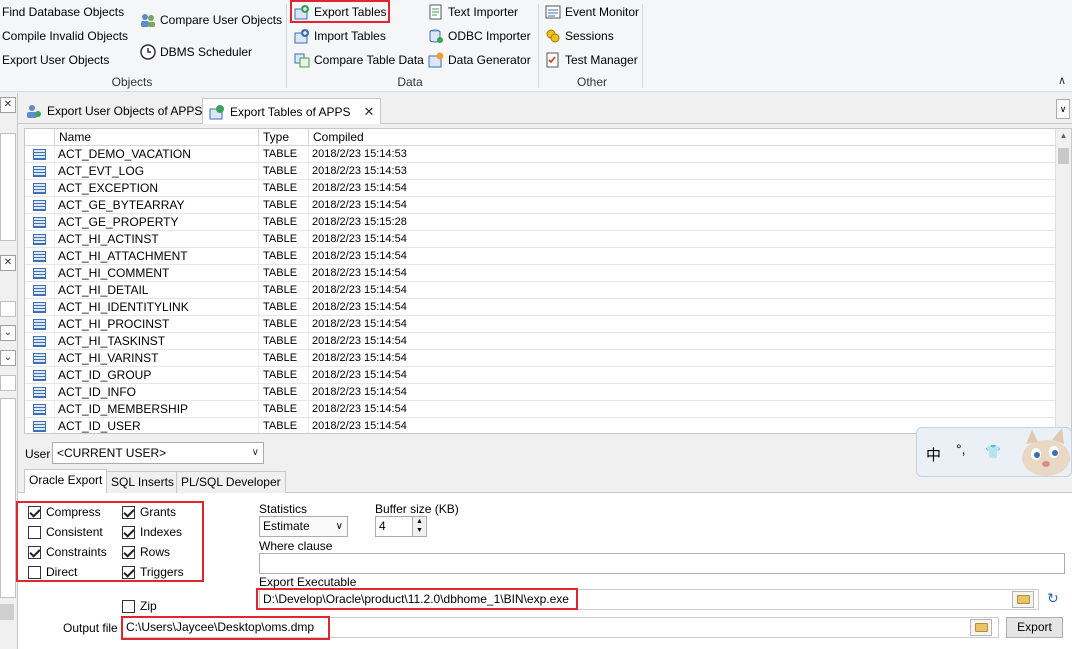  I want to click on dbms-scheduler-button: DBMS Scheduler, so click(196, 52).